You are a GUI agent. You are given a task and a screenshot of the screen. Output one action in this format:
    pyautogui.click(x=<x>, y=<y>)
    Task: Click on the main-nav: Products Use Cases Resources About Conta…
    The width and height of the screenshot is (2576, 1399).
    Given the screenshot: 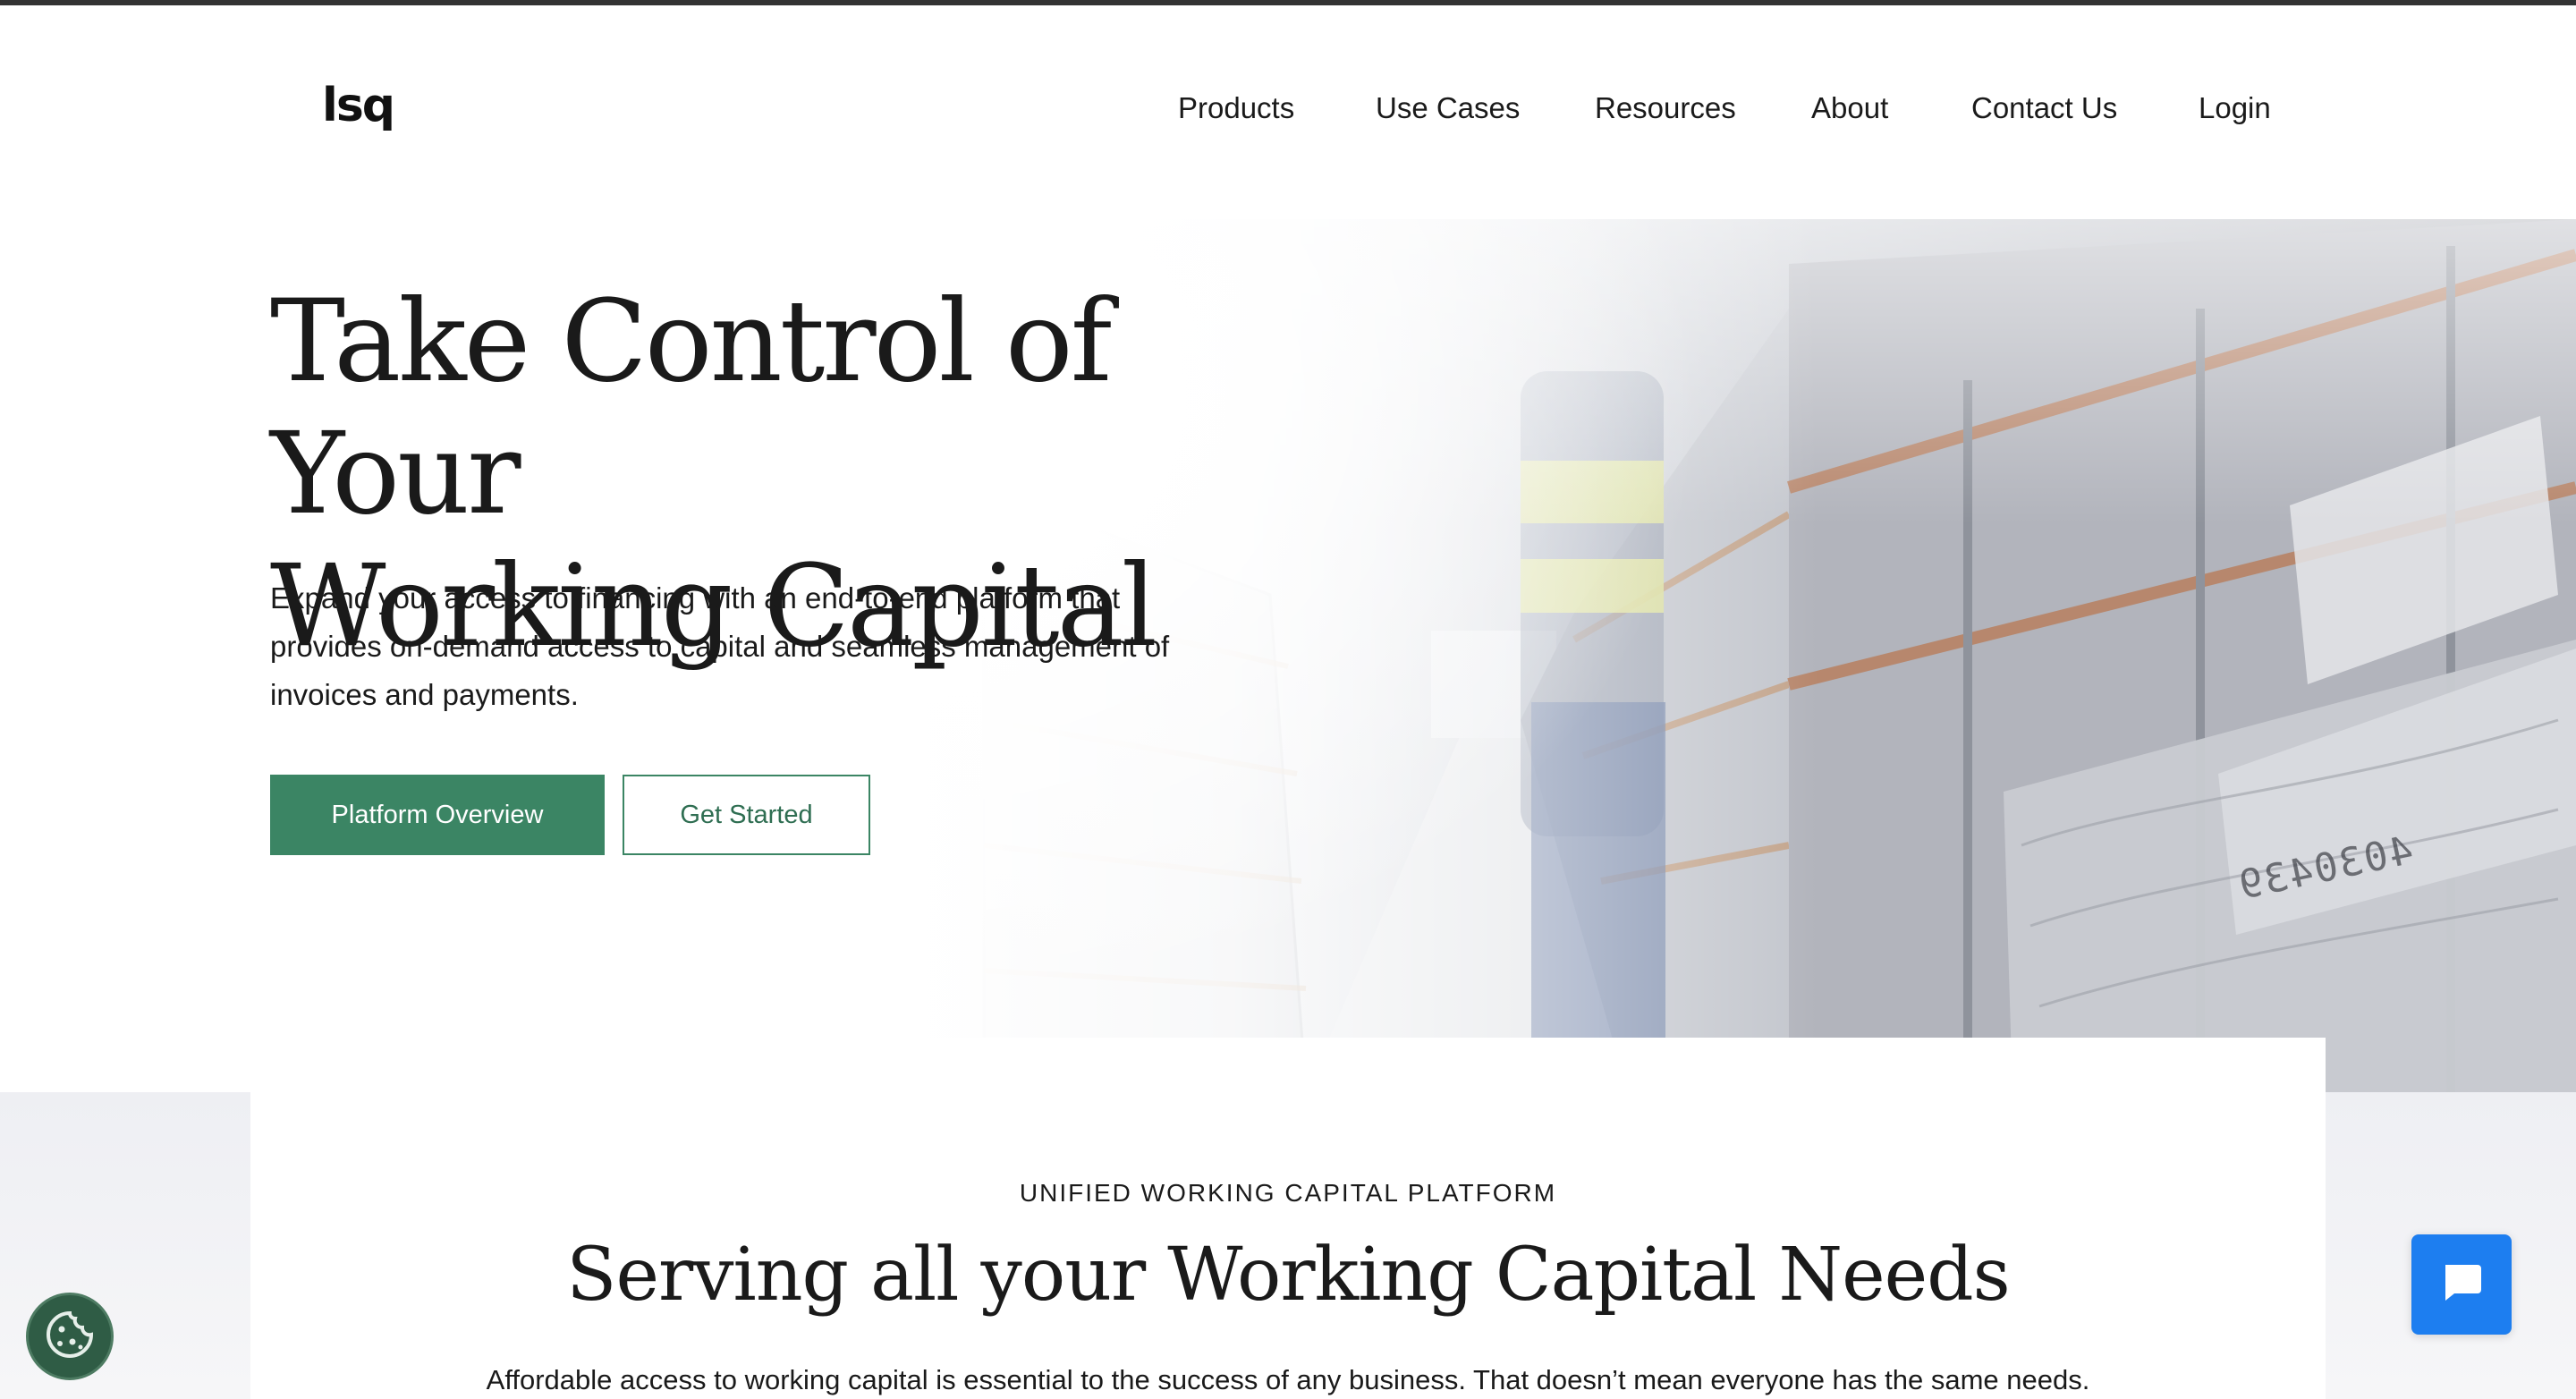 What is the action you would take?
    pyautogui.click(x=1288, y=113)
    